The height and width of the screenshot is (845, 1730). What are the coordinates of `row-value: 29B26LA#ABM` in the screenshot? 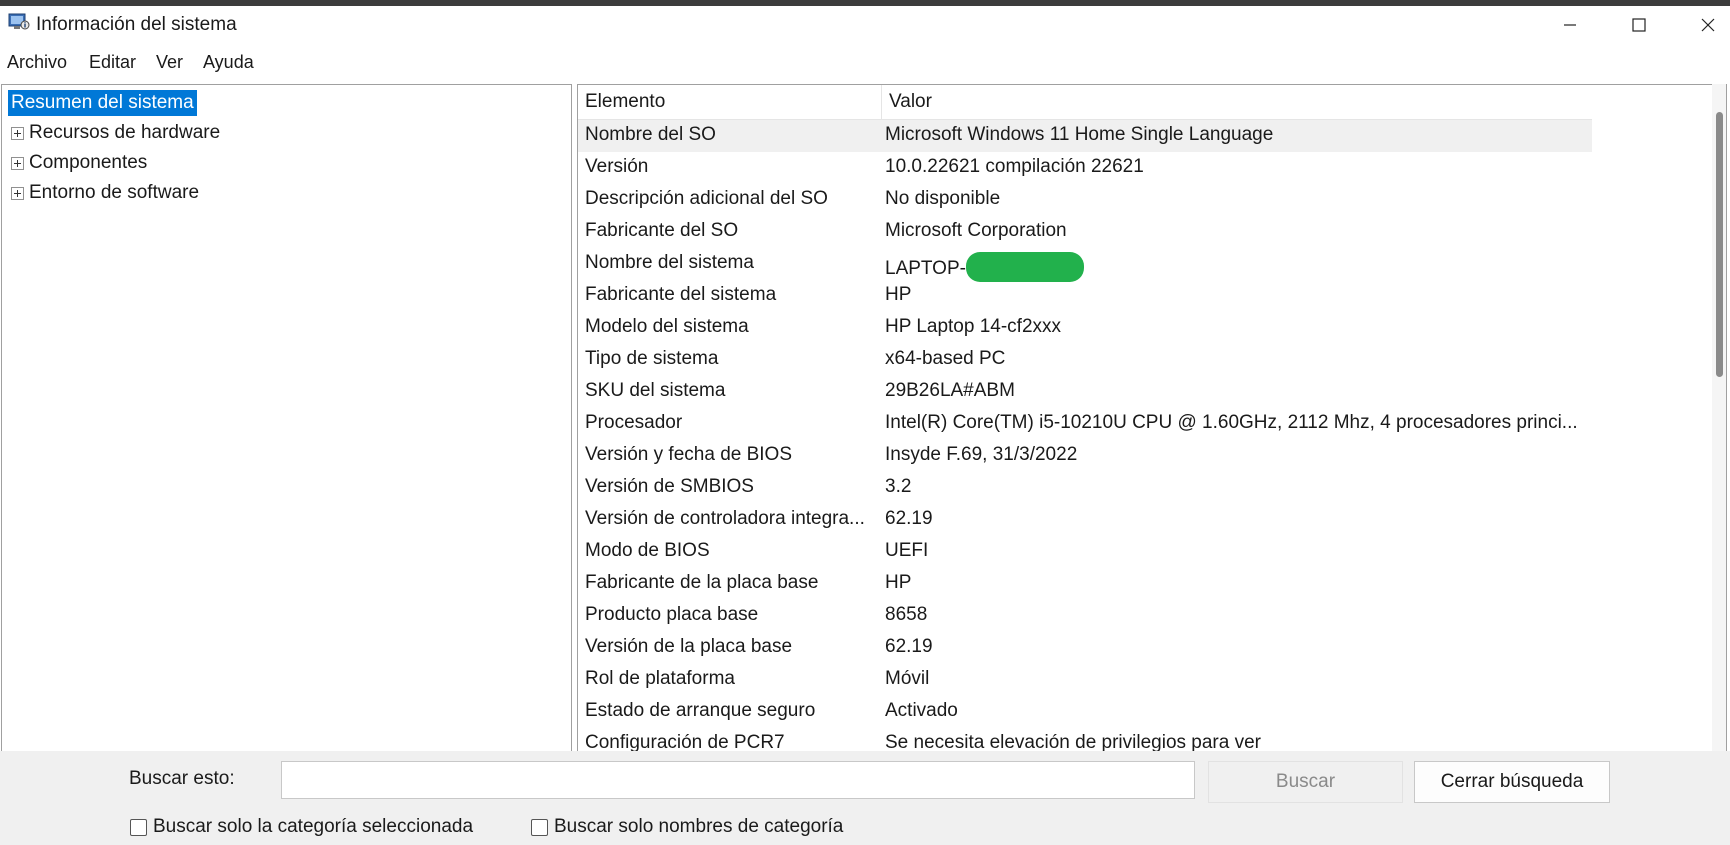 It's located at (950, 390).